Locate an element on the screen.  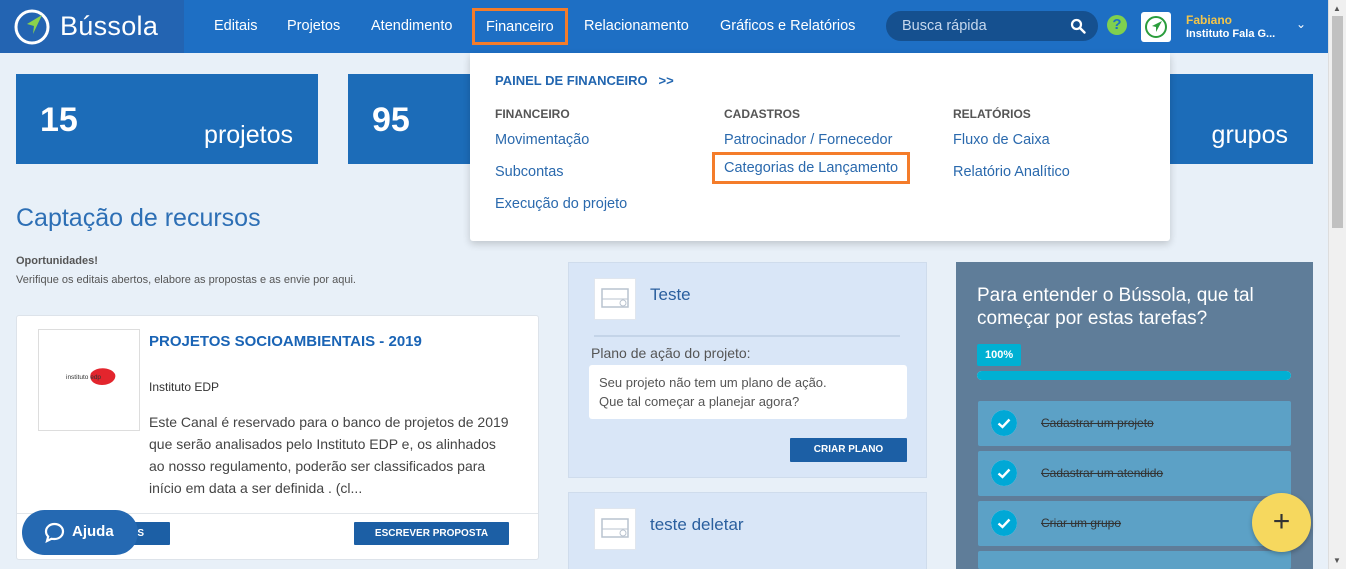
brand-logo: Bússola is located at coordinates (92, 26).